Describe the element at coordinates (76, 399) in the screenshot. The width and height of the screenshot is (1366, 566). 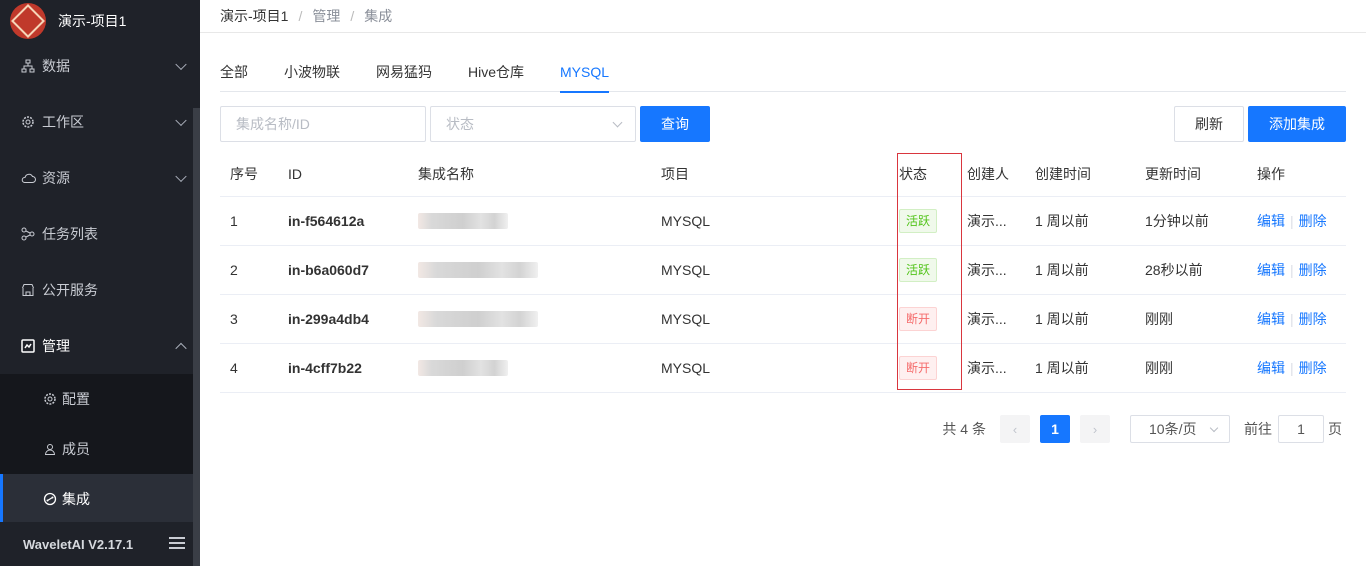
I see `sidebar-item-label: 配置` at that location.